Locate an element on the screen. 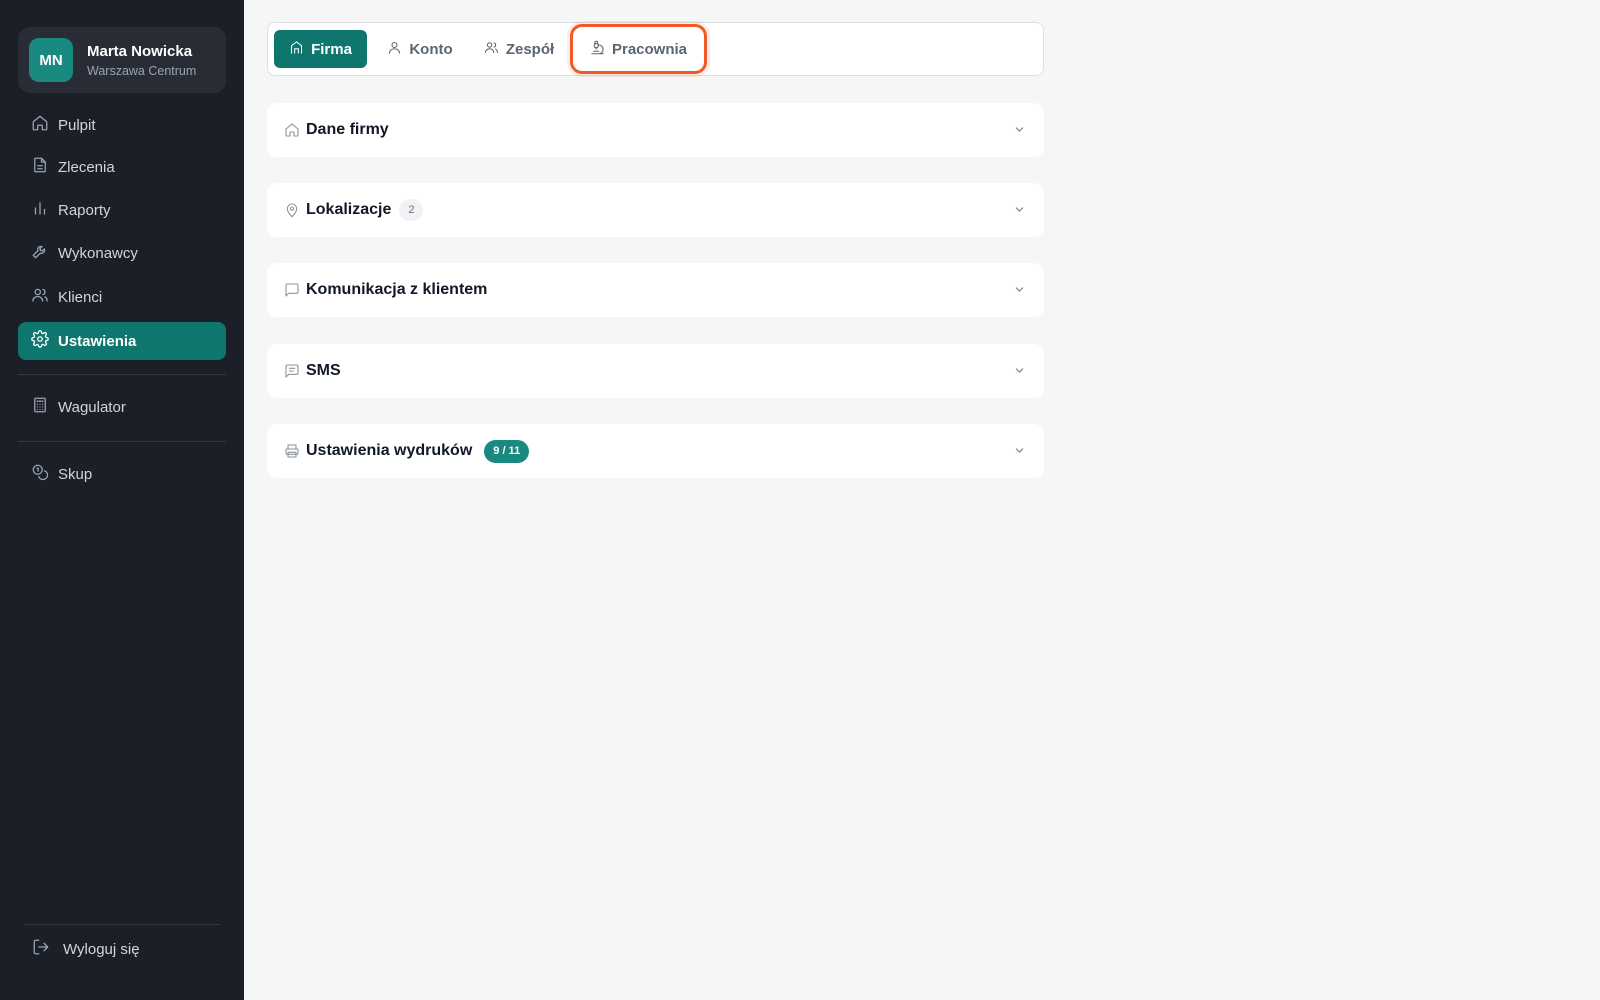 This screenshot has height=1000, width=1600. sidebar-item-label: Raporty is located at coordinates (84, 210).